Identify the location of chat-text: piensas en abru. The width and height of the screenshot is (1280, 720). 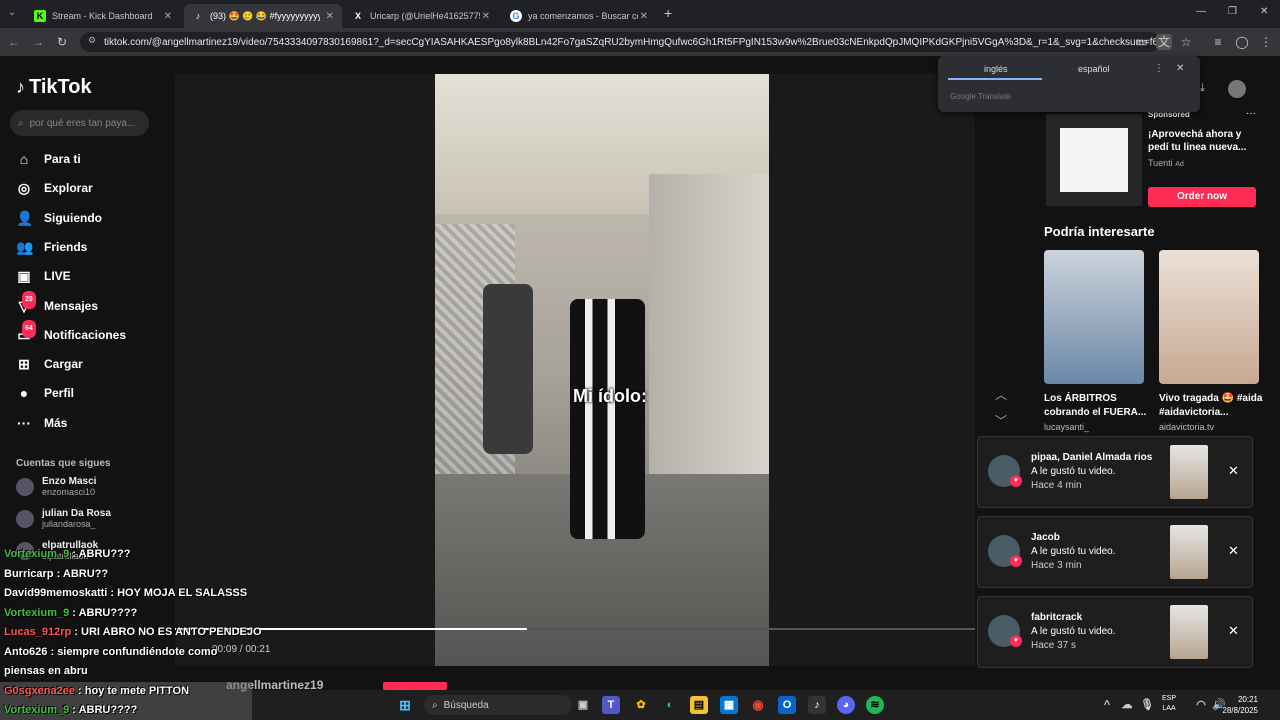
(46, 671).